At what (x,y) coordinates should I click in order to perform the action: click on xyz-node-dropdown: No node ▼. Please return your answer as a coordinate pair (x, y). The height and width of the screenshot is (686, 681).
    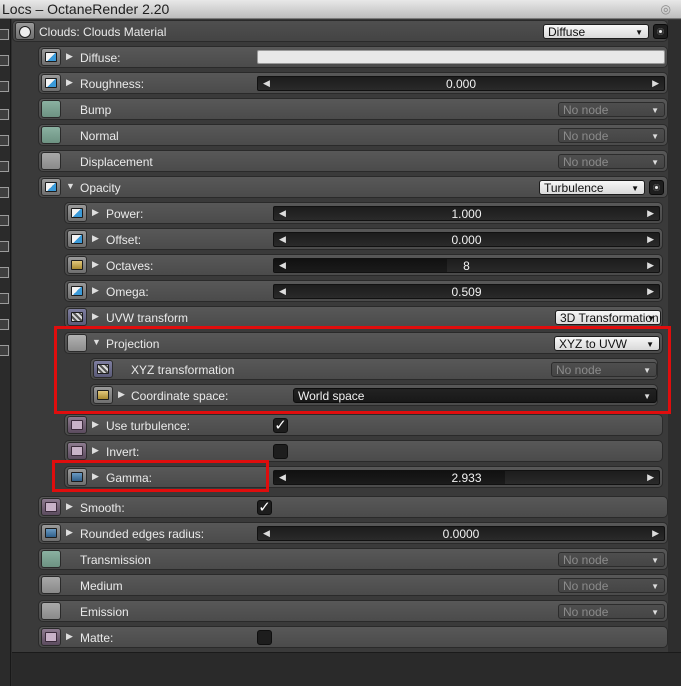
    Looking at the image, I should click on (604, 369).